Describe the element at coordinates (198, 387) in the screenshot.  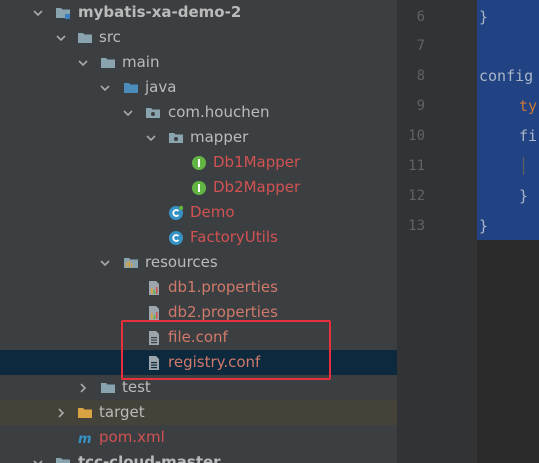
I see `tree-item-test: test` at that location.